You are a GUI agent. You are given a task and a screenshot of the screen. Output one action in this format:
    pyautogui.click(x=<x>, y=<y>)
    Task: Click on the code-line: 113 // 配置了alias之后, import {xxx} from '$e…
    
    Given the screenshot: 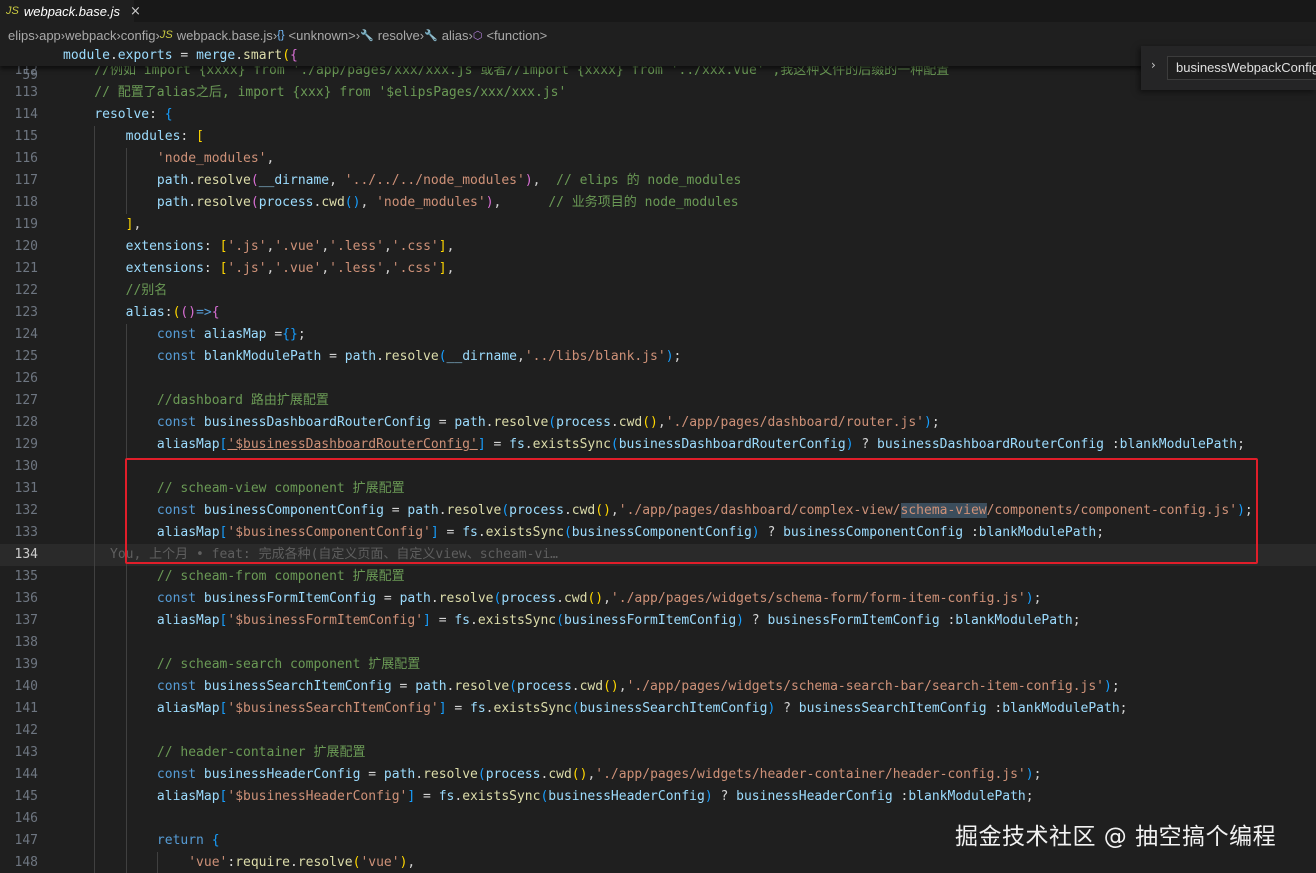 What is the action you would take?
    pyautogui.click(x=658, y=93)
    